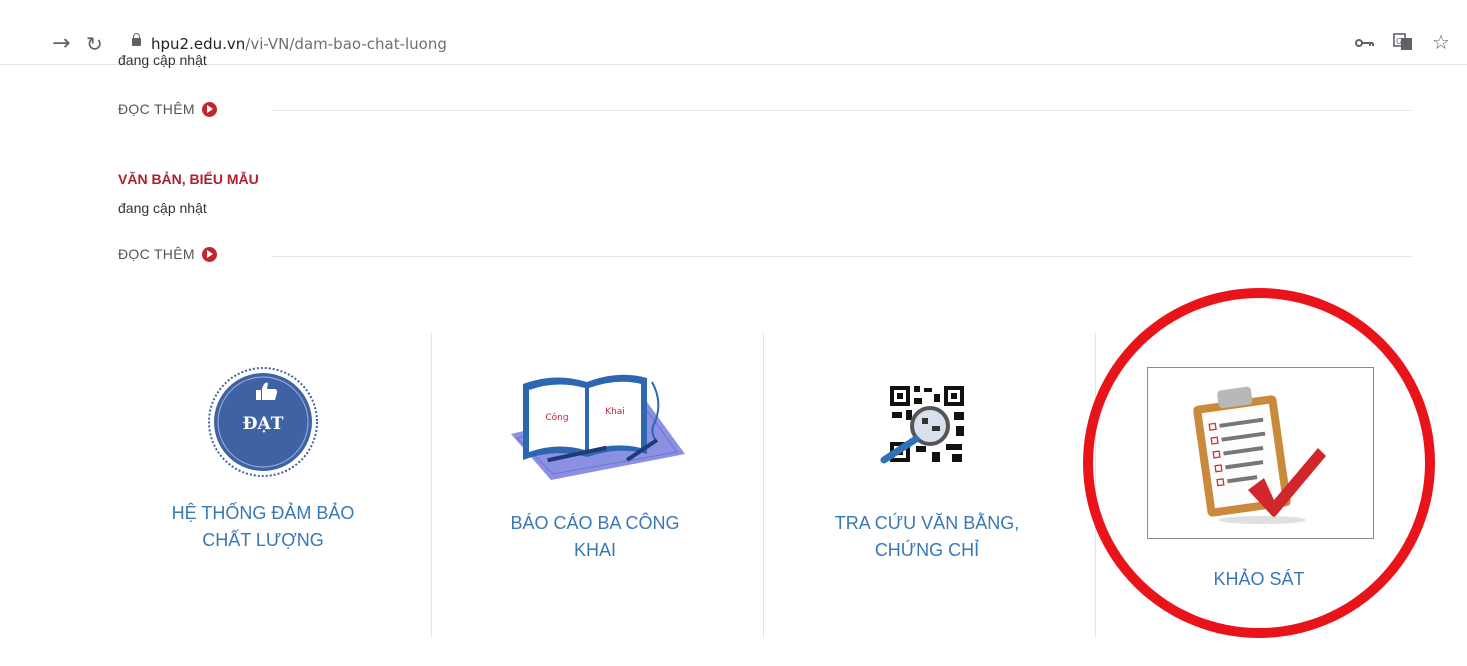 The width and height of the screenshot is (1467, 666). Describe the element at coordinates (94, 44) in the screenshot. I see `reload-icon: ↻` at that location.